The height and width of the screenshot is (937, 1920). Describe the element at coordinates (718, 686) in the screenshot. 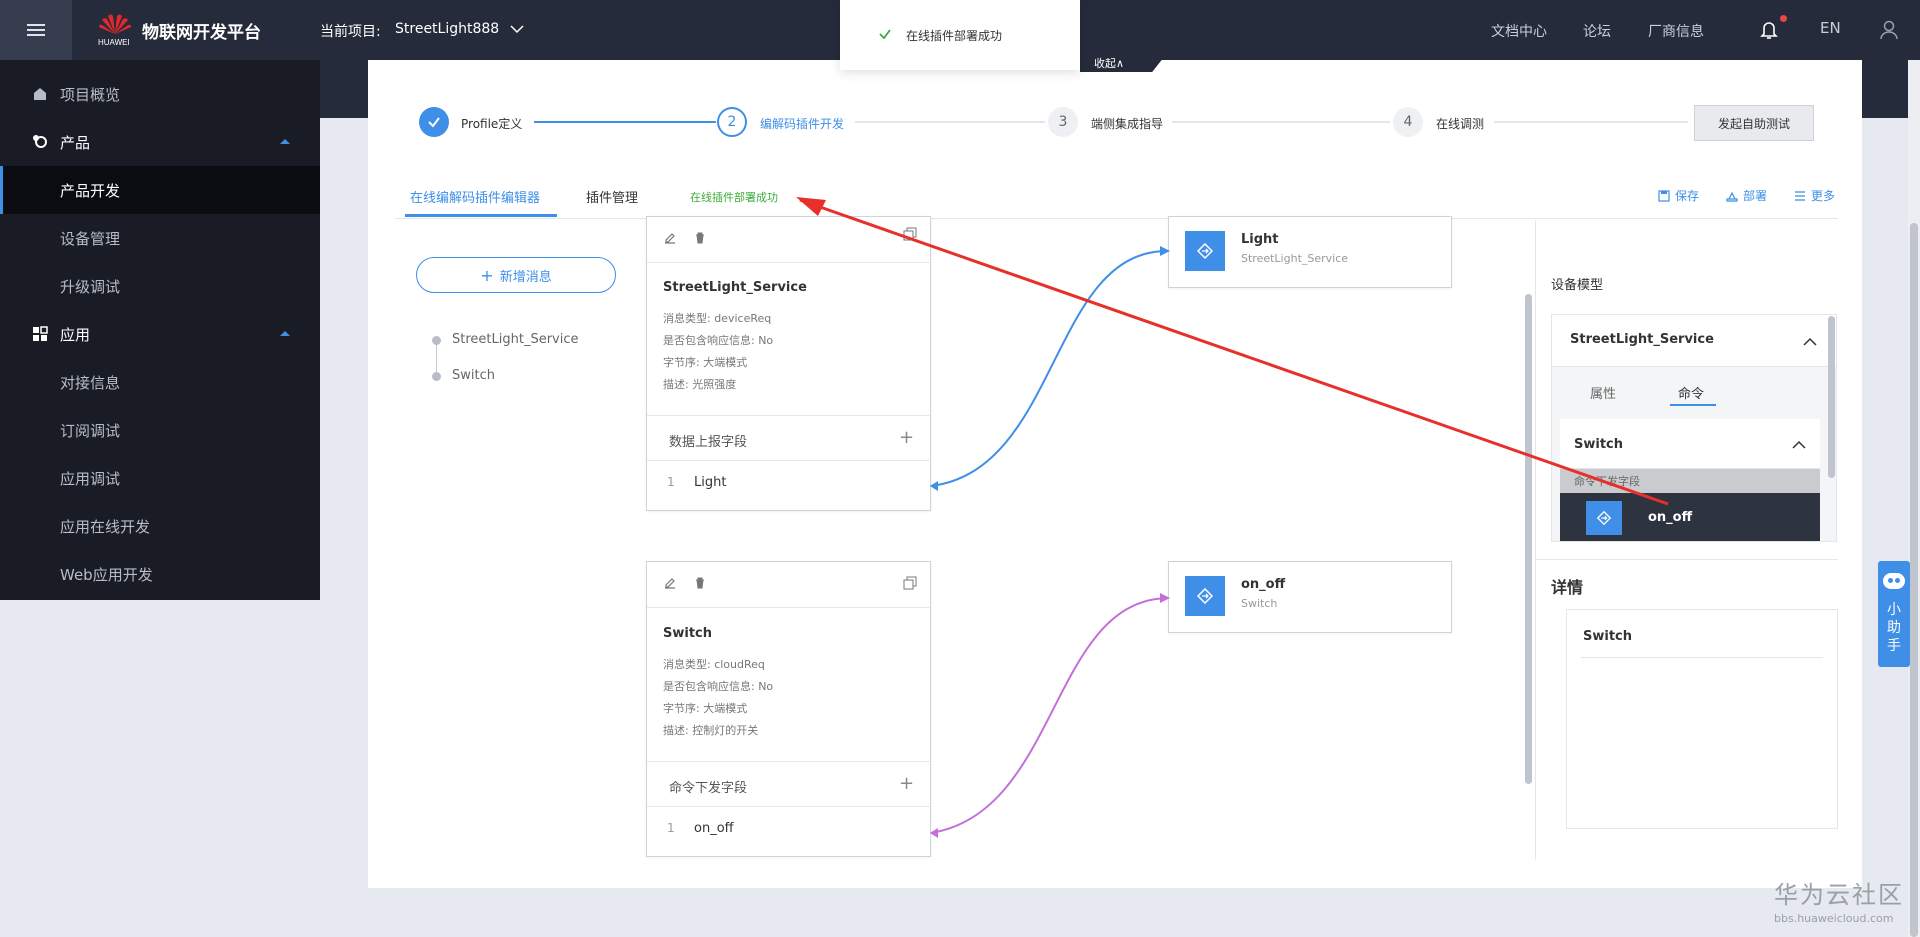

I see `message-response: 是否包含响应信息: No` at that location.